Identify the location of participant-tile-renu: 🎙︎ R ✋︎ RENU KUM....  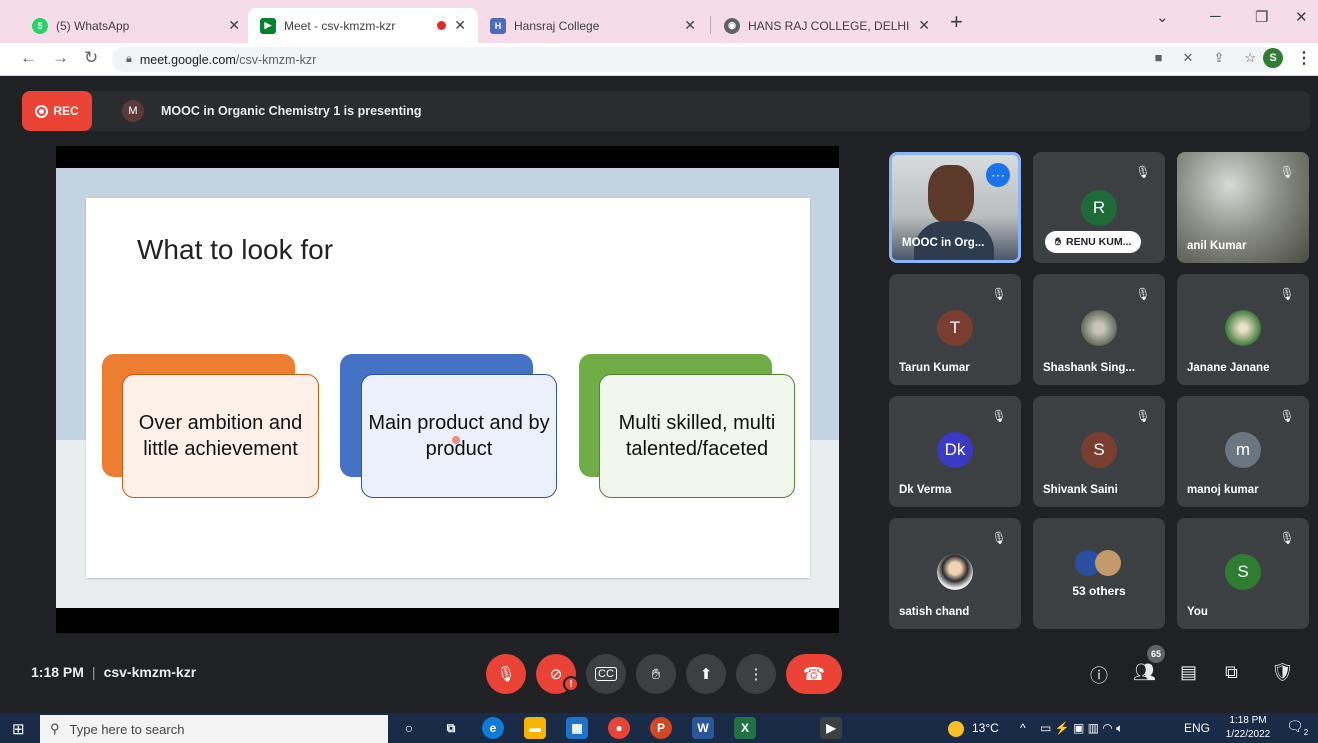
(1099, 207).